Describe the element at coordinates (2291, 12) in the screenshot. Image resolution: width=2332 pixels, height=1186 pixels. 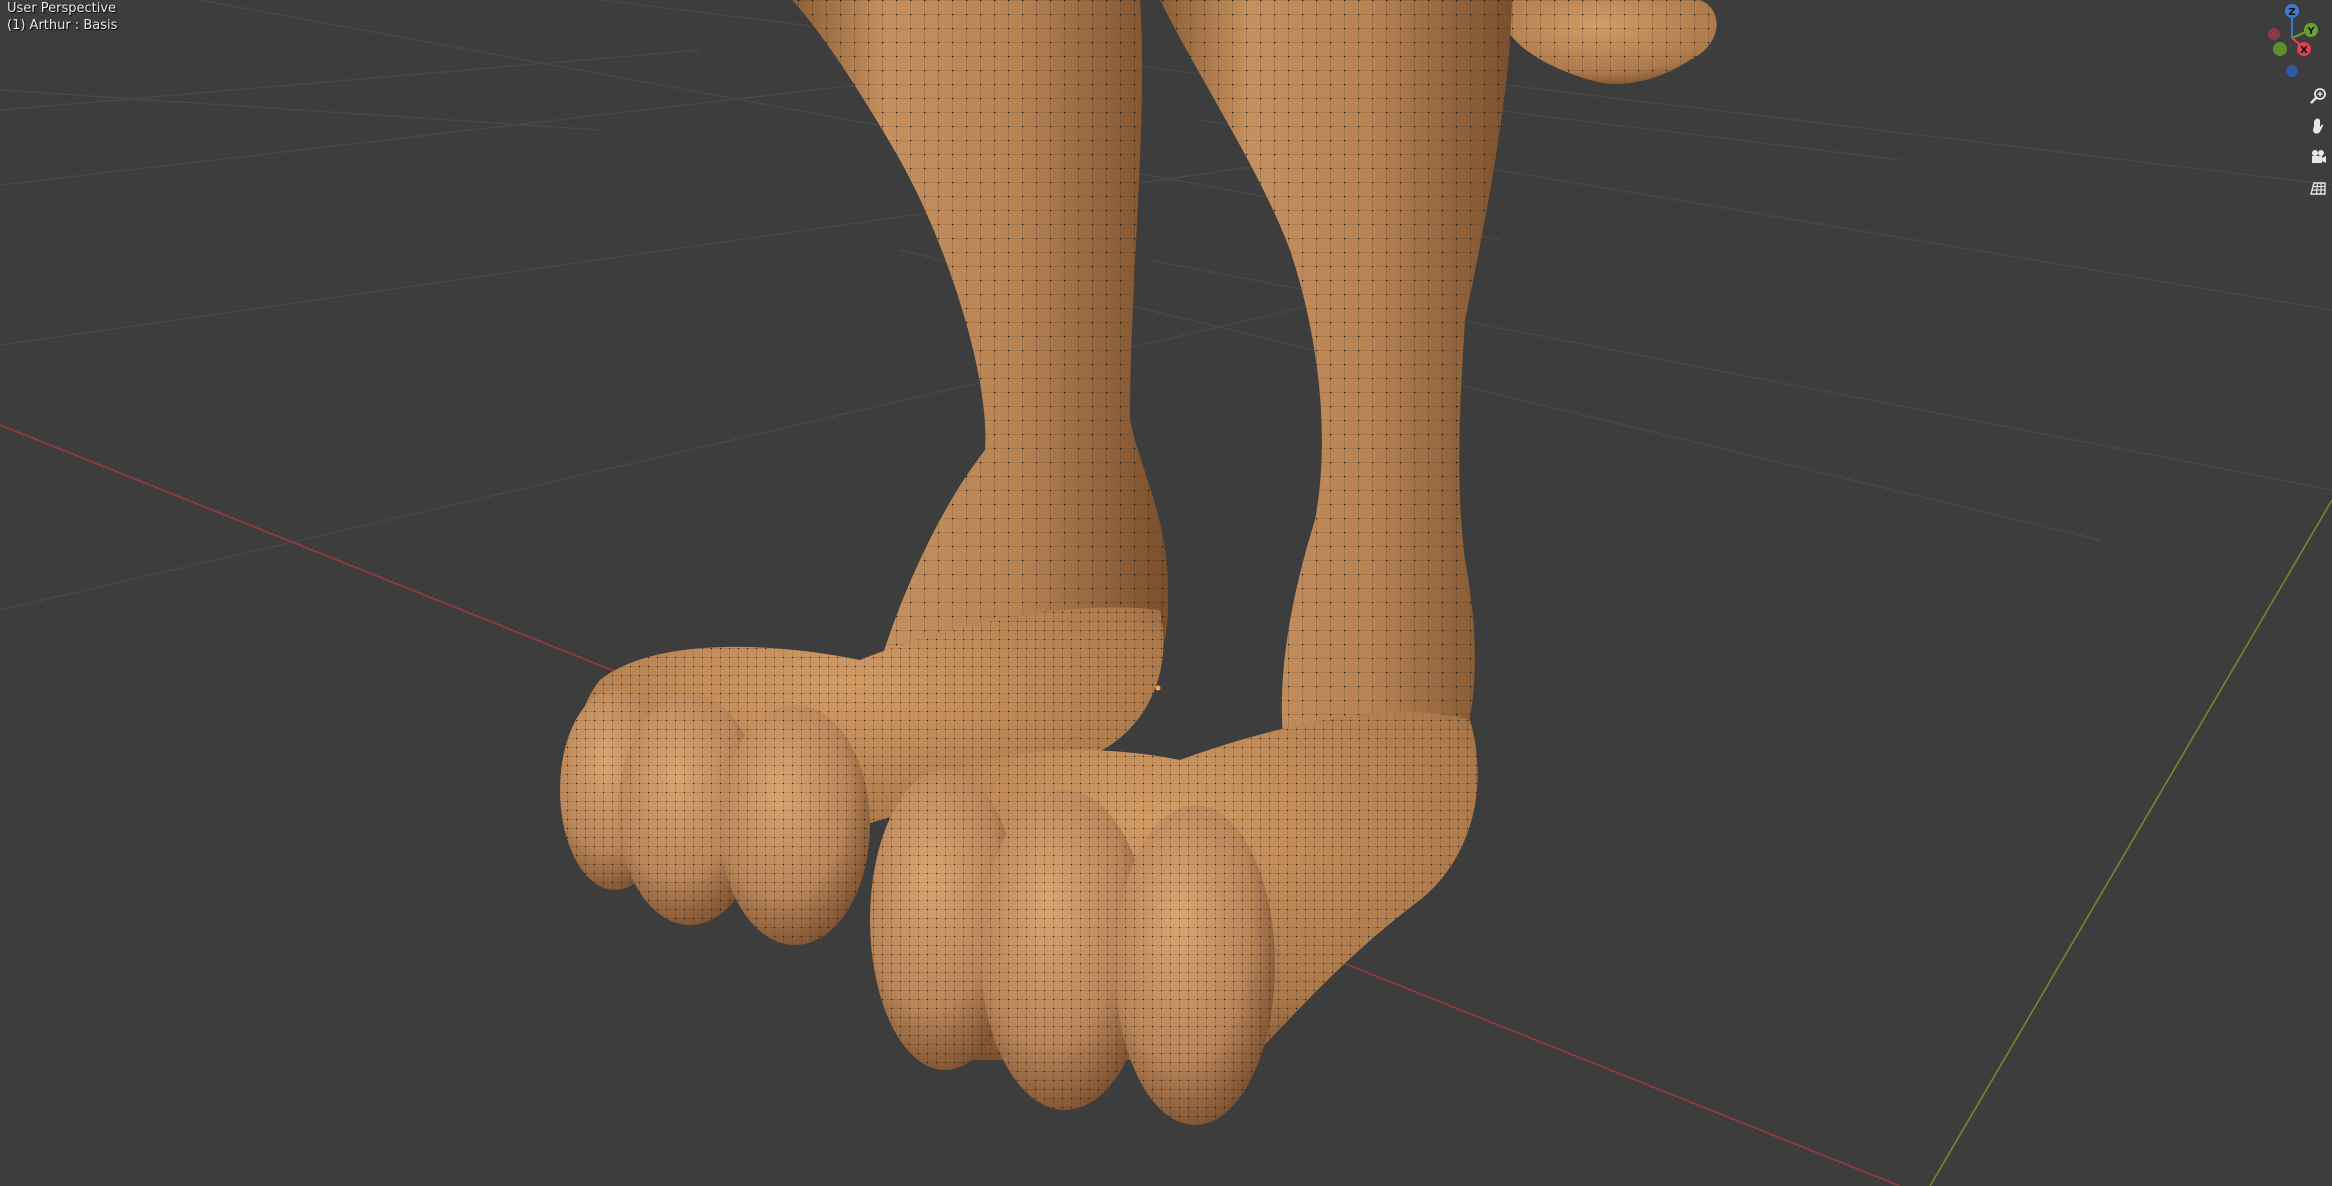
I see `axis-z-label: Z` at that location.